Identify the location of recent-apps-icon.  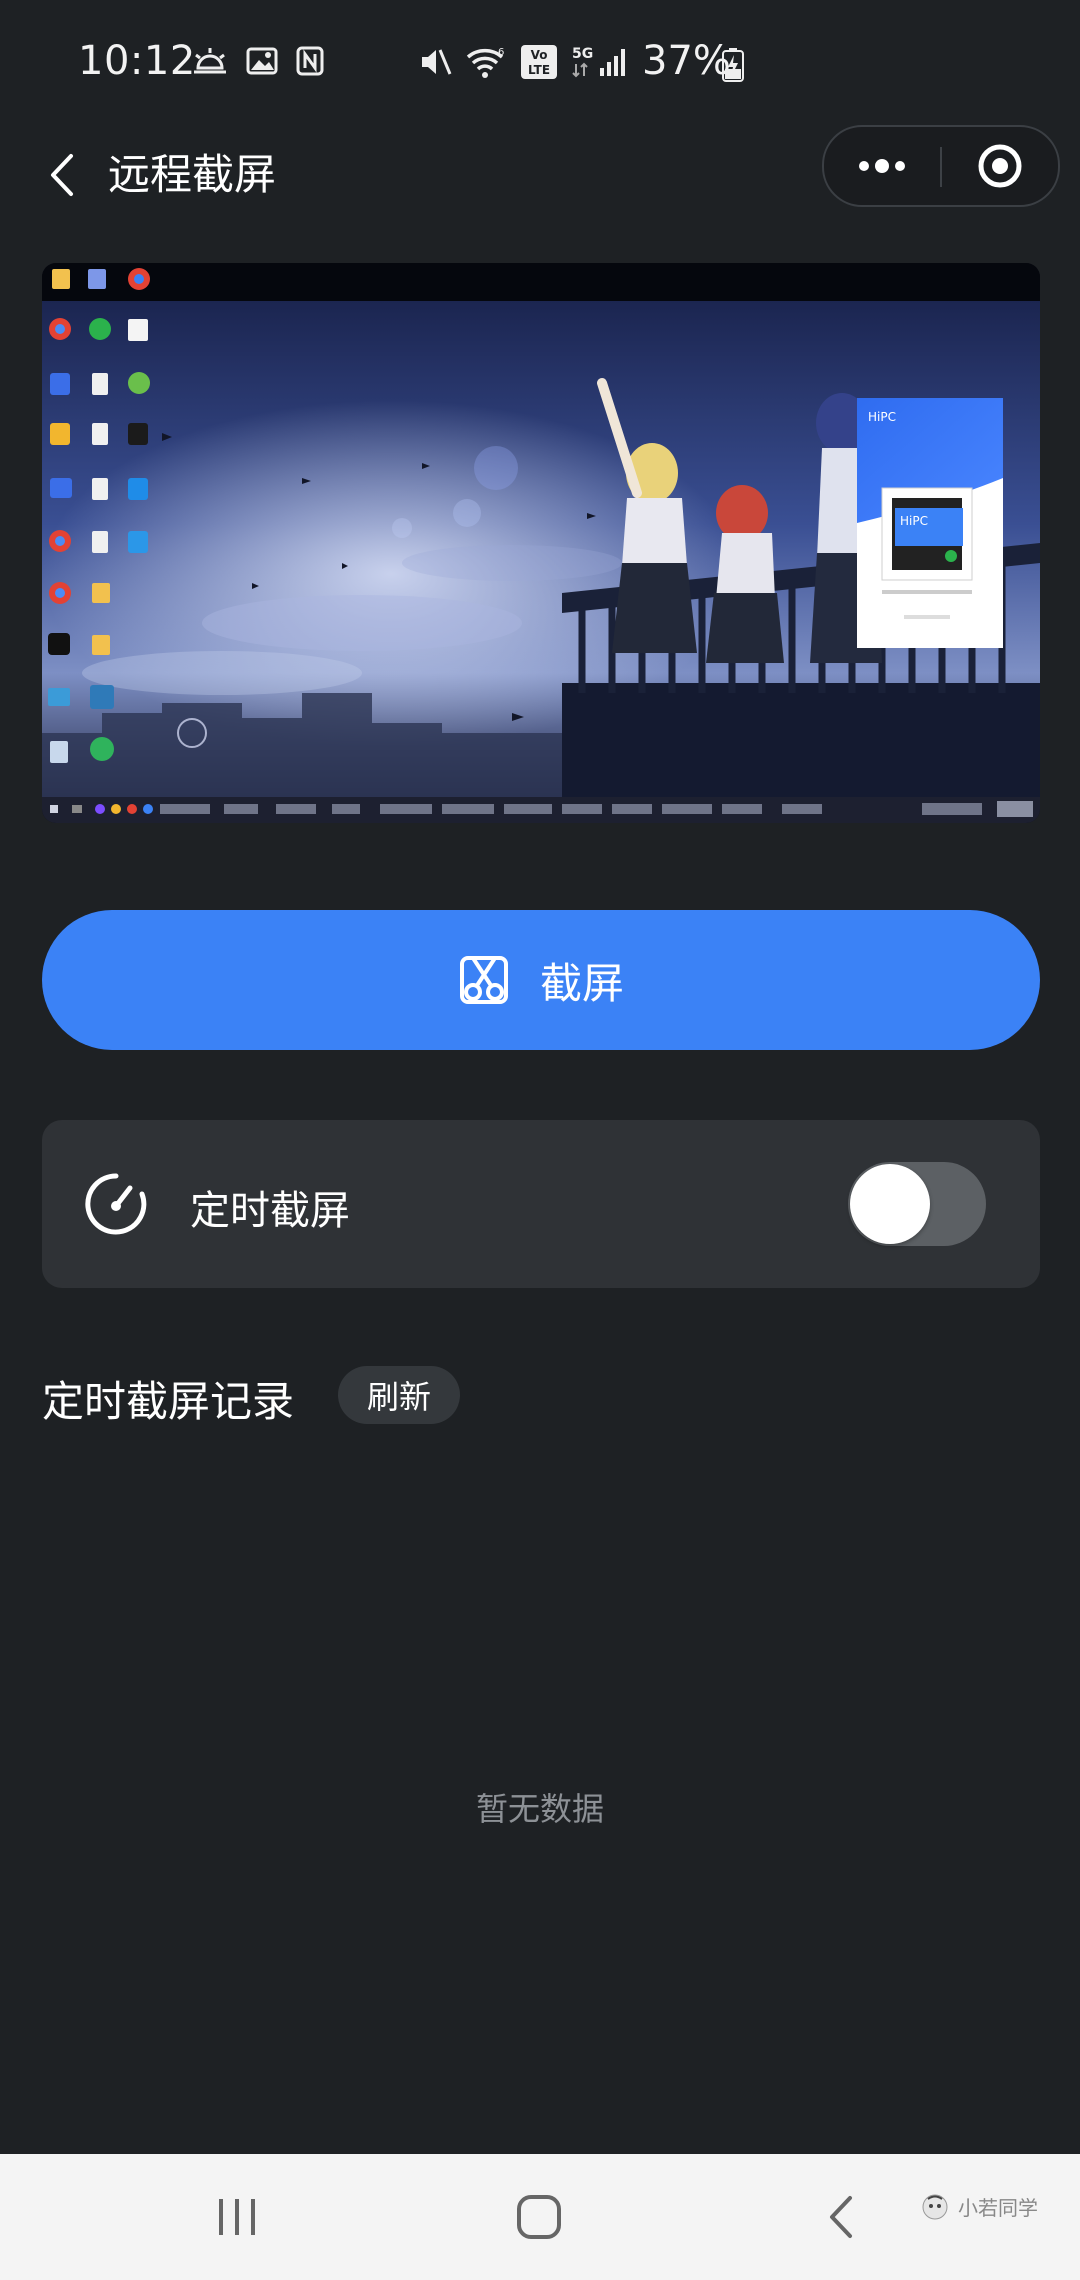
(237, 2217).